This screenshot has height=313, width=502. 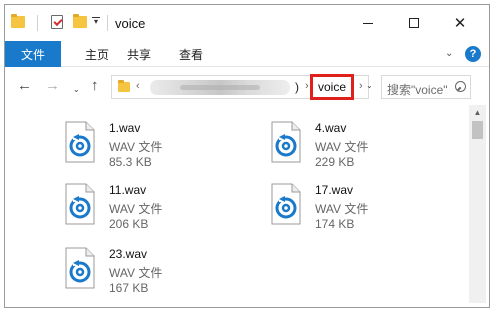 What do you see at coordinates (57, 22) in the screenshot?
I see `properties-icon` at bounding box center [57, 22].